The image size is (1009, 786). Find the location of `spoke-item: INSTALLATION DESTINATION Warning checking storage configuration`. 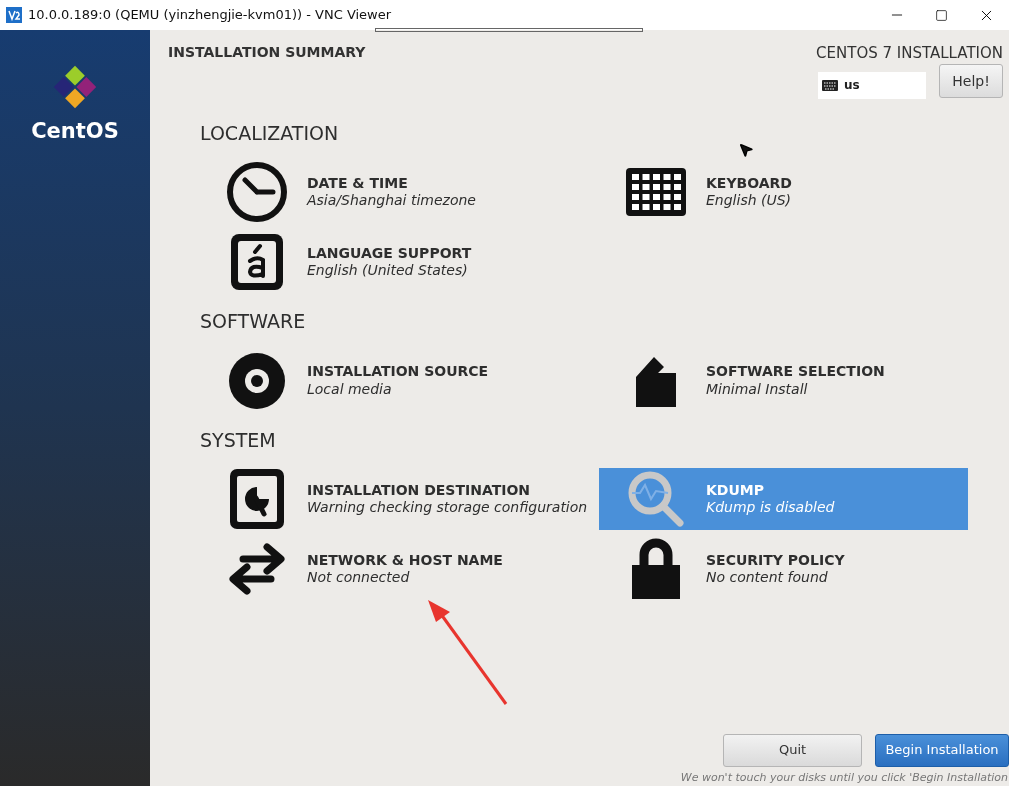

spoke-item: INSTALLATION DESTINATION Warning checking storage configuration is located at coordinates (399, 499).